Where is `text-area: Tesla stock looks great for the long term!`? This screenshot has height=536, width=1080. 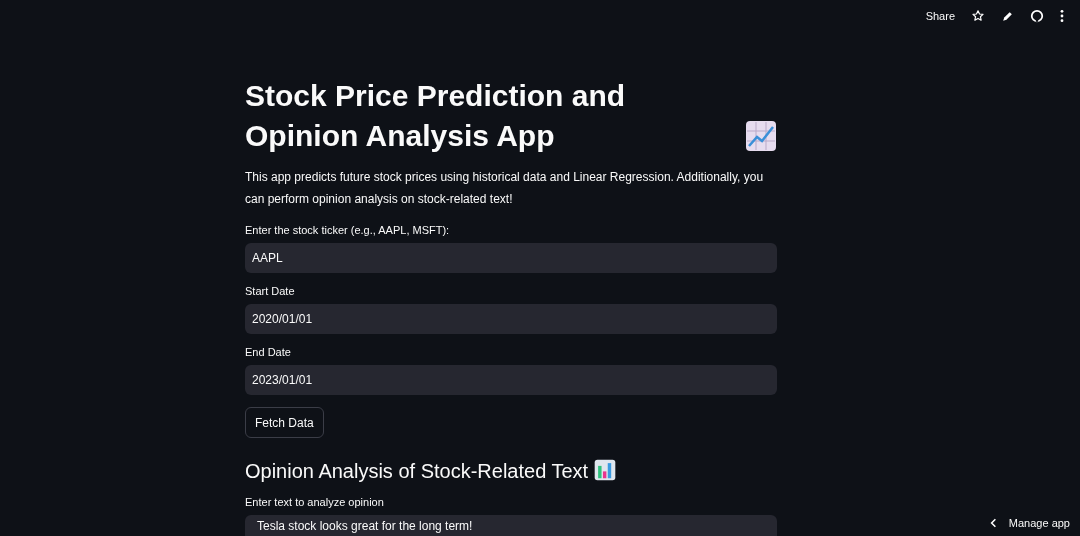 text-area: Tesla stock looks great for the long term! is located at coordinates (511, 525).